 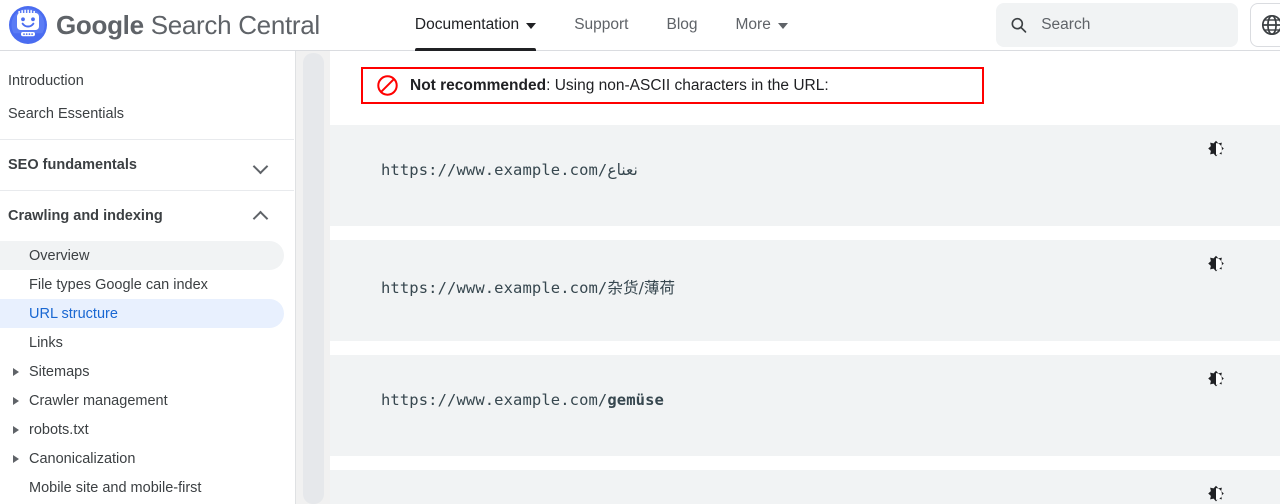 What do you see at coordinates (28, 25) in the screenshot?
I see `google-search-central-robot-logo` at bounding box center [28, 25].